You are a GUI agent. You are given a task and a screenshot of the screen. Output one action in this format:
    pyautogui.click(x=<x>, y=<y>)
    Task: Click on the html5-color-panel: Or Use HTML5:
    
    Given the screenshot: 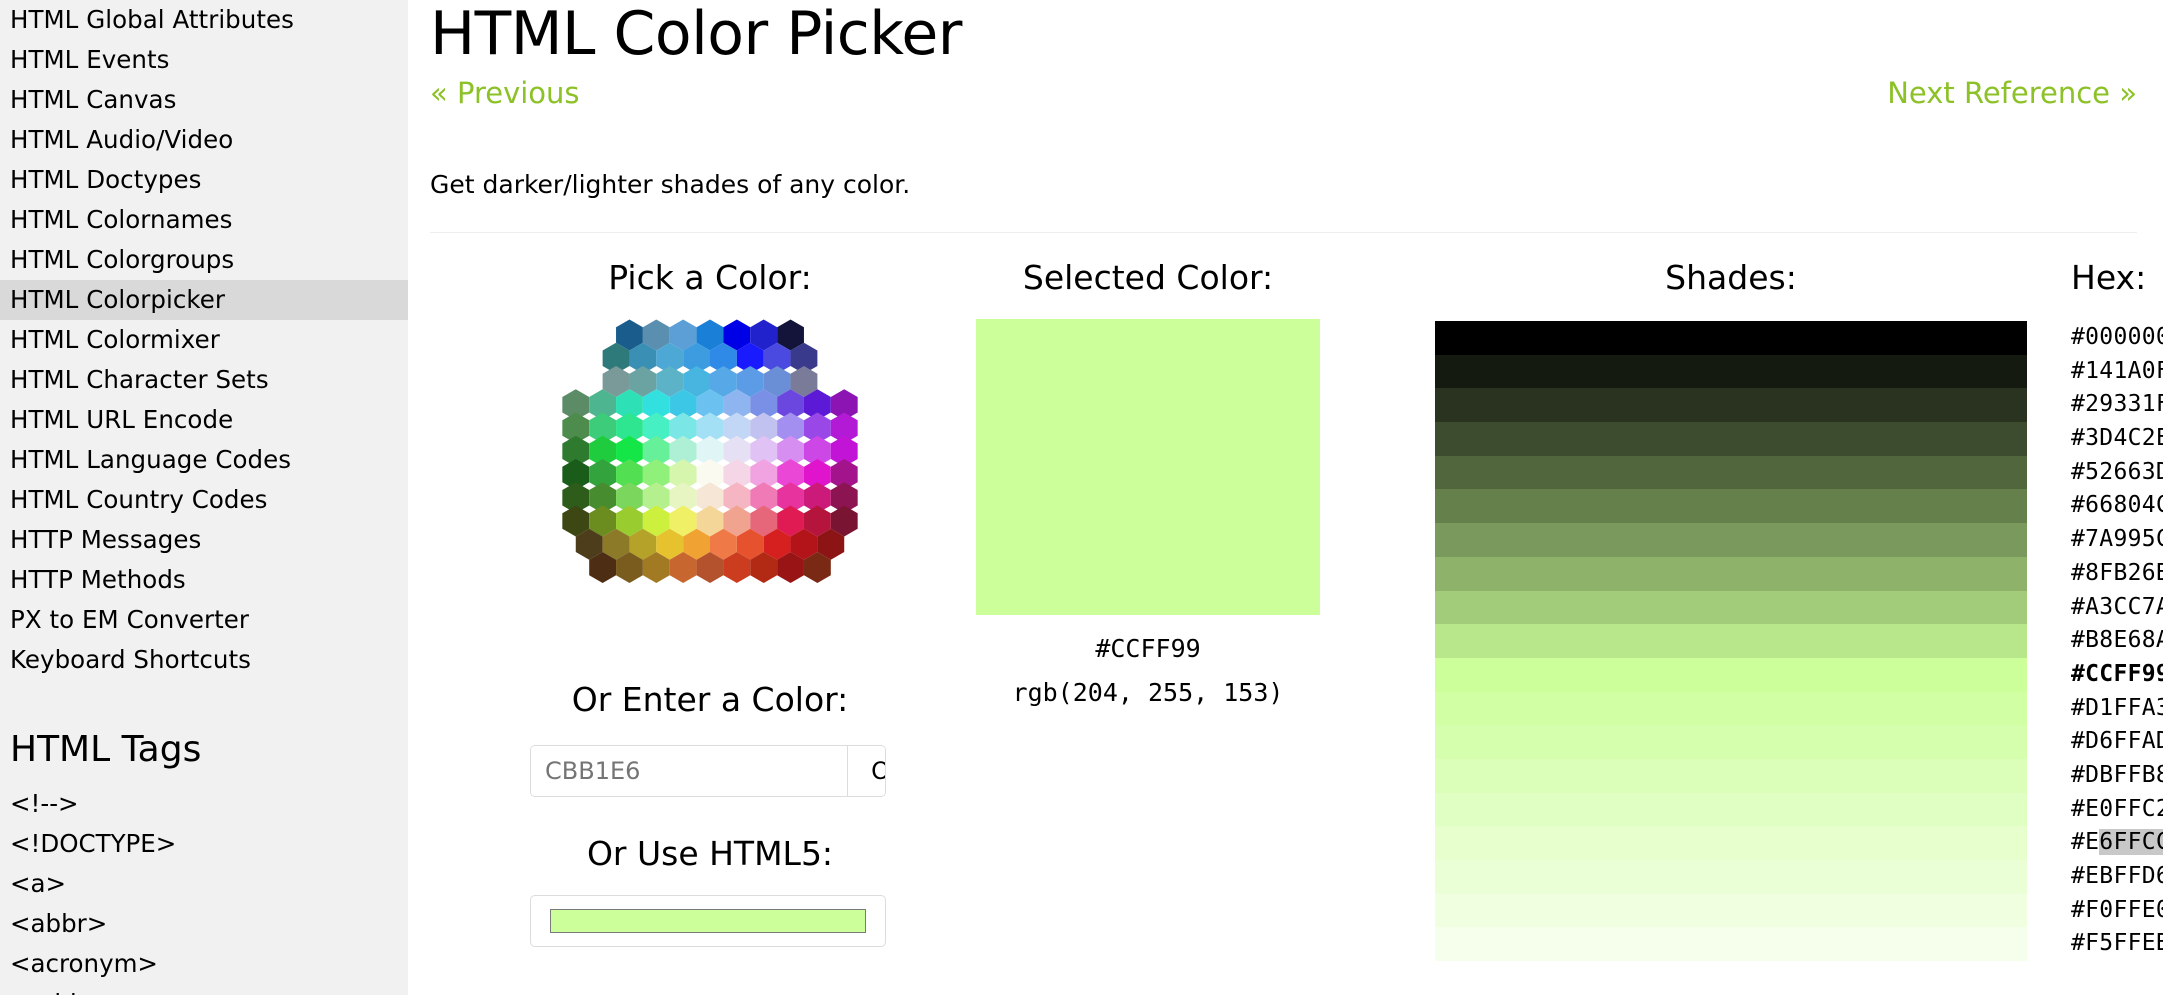 What is the action you would take?
    pyautogui.click(x=710, y=891)
    